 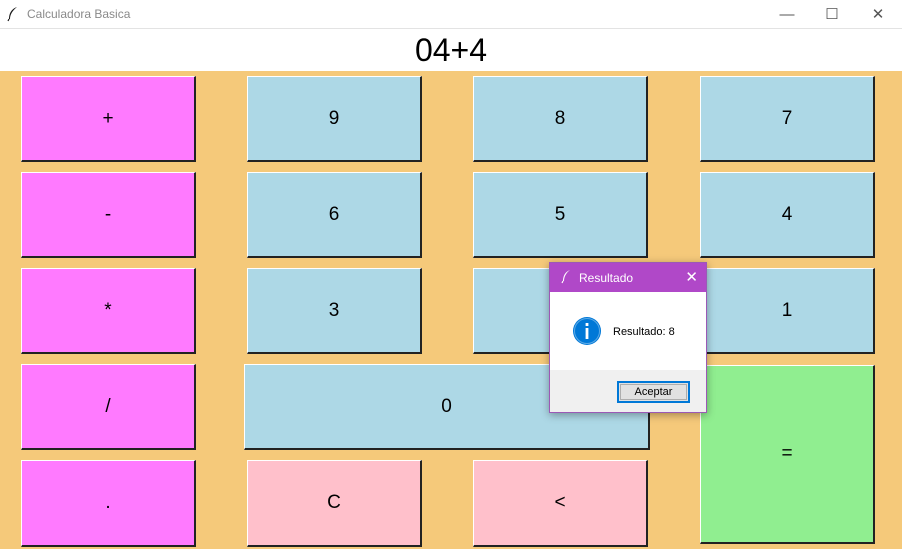 I want to click on digit-7-button: 7, so click(x=787, y=119).